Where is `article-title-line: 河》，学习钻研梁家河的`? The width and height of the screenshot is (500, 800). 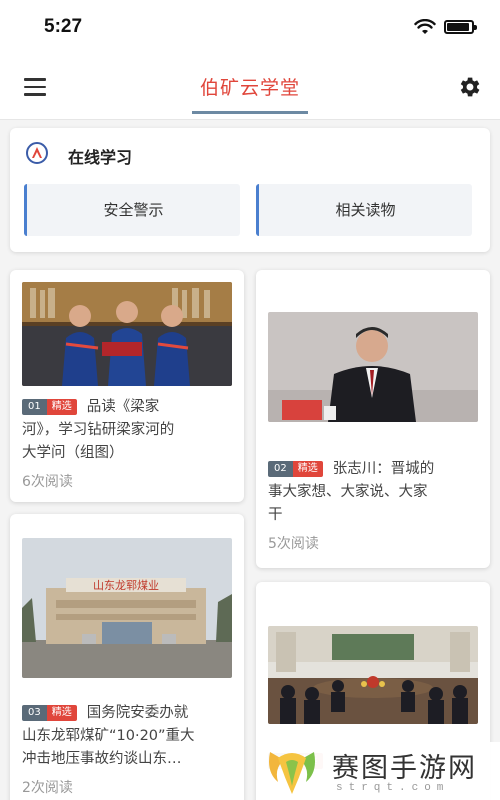 article-title-line: 河》，学习钻研梁家河的 is located at coordinates (98, 430).